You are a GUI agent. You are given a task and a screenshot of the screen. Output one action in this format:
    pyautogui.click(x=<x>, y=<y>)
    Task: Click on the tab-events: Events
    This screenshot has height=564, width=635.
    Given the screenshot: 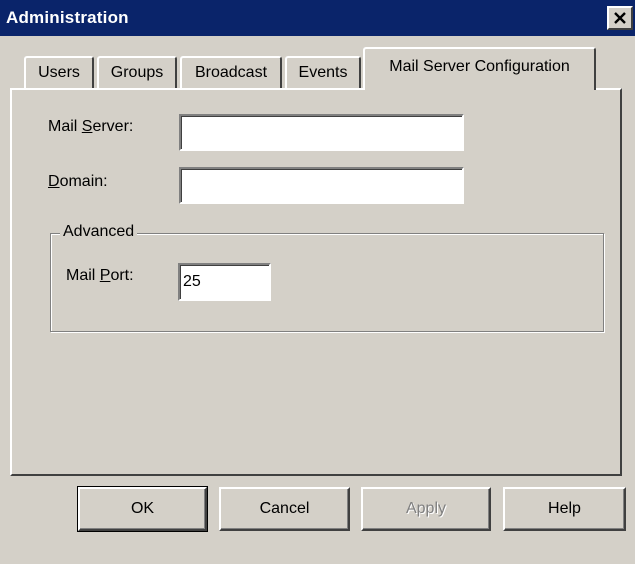 What is the action you would take?
    pyautogui.click(x=323, y=72)
    